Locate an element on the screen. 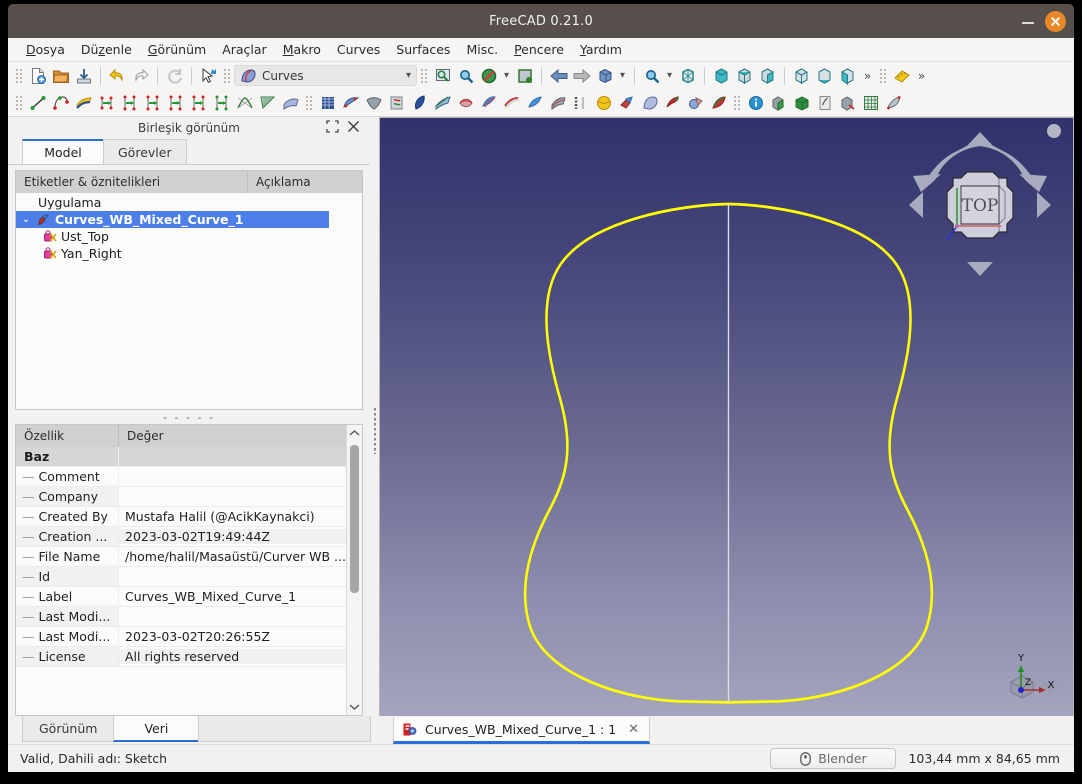 This screenshot has height=784, width=1082. property-group-baz: Baz is located at coordinates (181, 457).